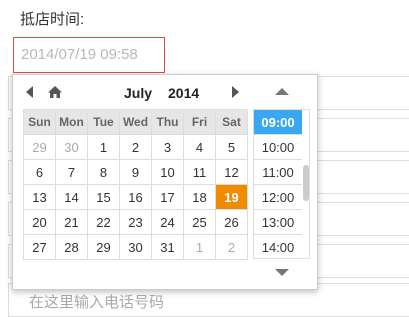 The height and width of the screenshot is (317, 409). What do you see at coordinates (104, 122) in the screenshot?
I see `weekday-header: Tue` at bounding box center [104, 122].